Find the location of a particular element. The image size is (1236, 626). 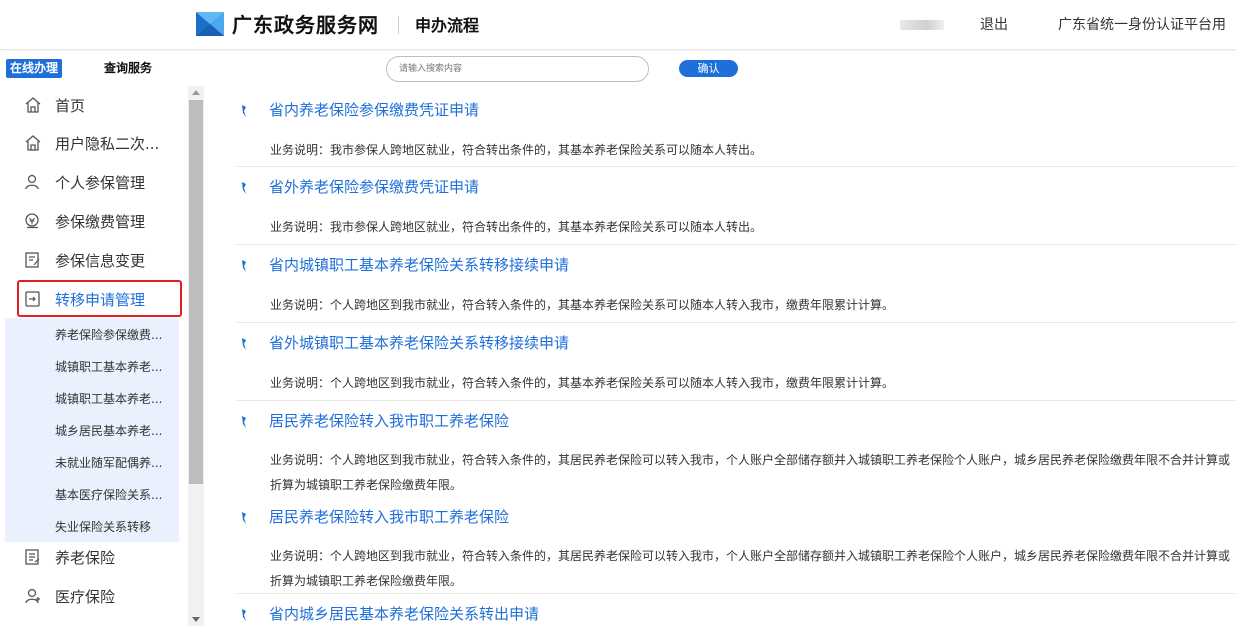

service-title-link: 省内养老保险参保缴费凭证申请 is located at coordinates (374, 110).